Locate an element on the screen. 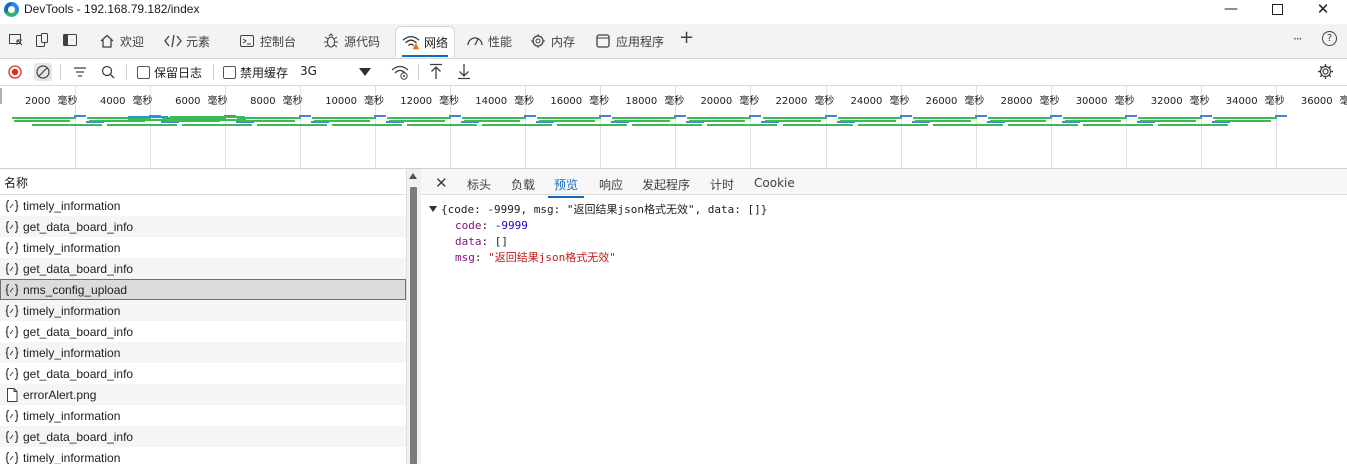 This screenshot has width=1347, height=464. network-conditions-icon is located at coordinates (400, 72).